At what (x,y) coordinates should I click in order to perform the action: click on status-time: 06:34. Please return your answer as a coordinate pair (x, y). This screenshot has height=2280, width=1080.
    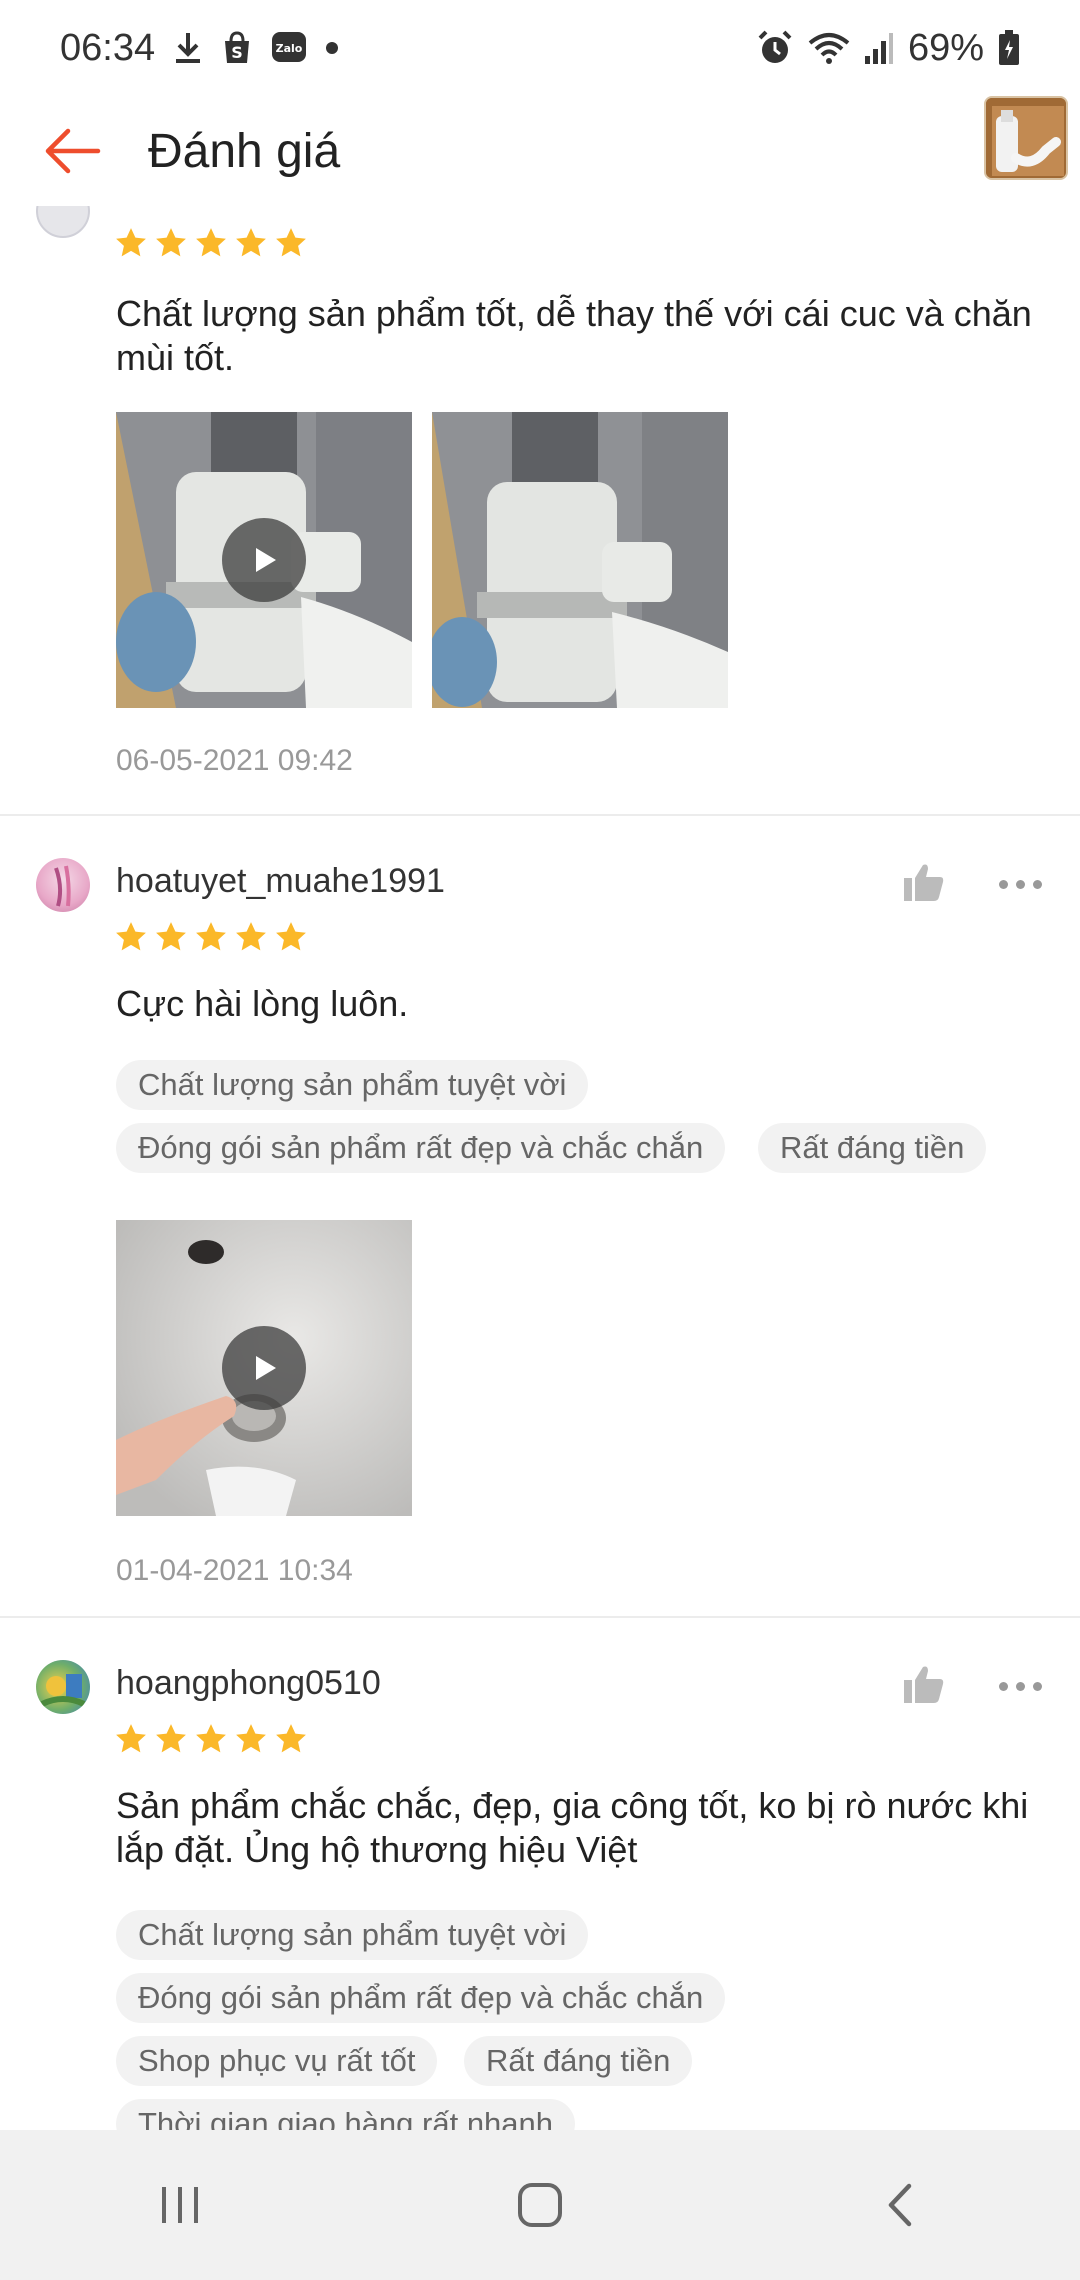
    Looking at the image, I should click on (108, 47).